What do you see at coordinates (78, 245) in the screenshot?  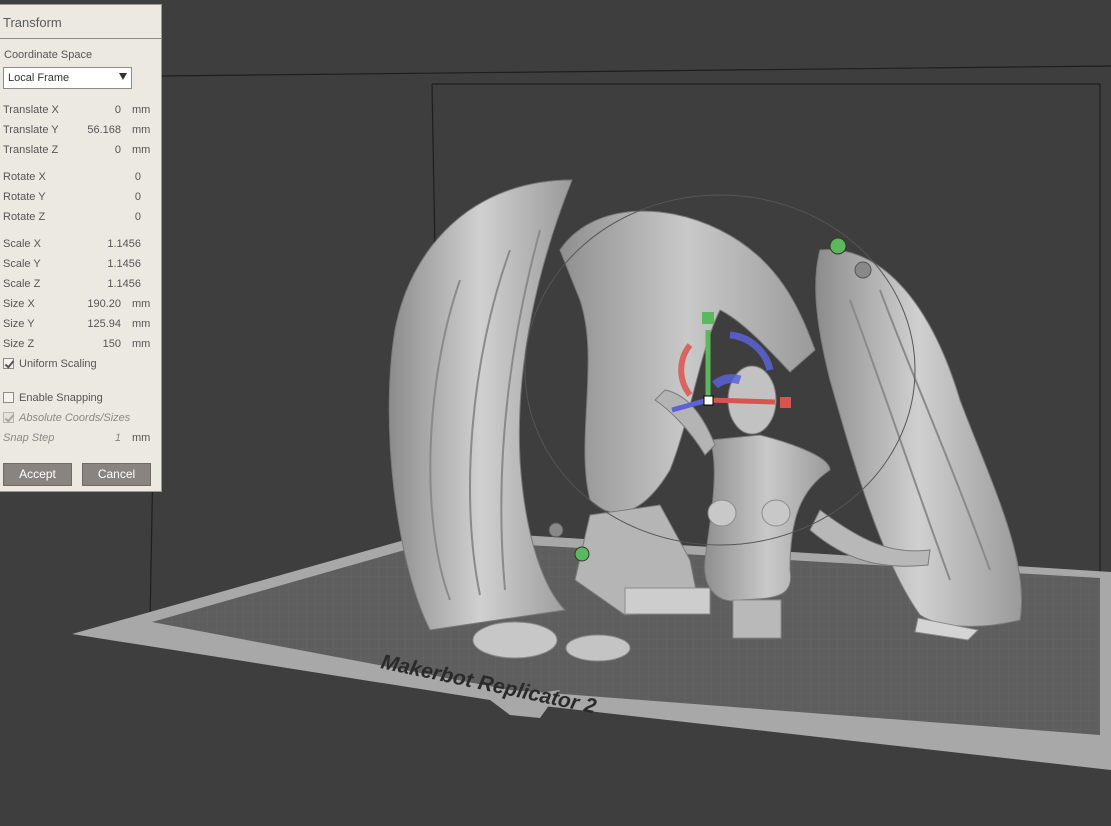 I see `scale-x-row: Scale X 1.1456` at bounding box center [78, 245].